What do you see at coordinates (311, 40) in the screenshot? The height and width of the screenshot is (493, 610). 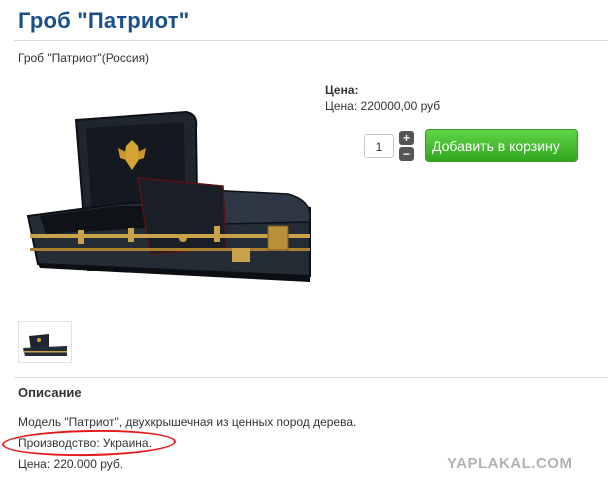 I see `title-divider` at bounding box center [311, 40].